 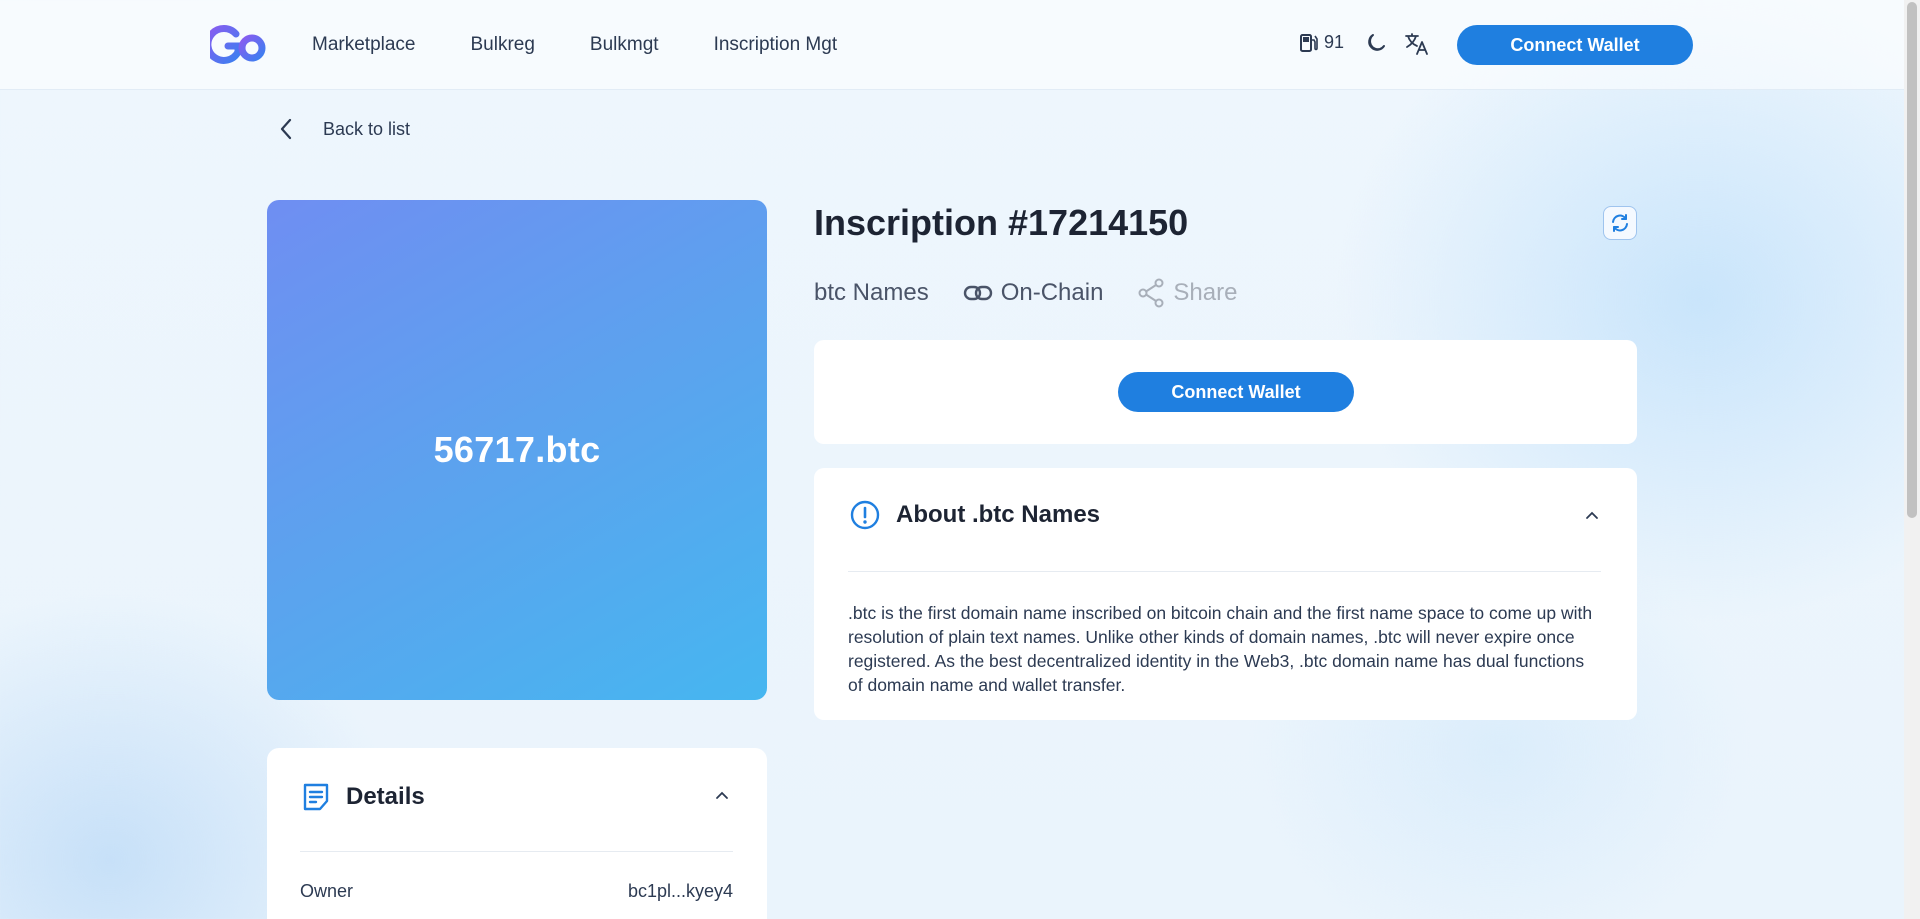 What do you see at coordinates (1912, 260) in the screenshot?
I see `scrollbar-thumb` at bounding box center [1912, 260].